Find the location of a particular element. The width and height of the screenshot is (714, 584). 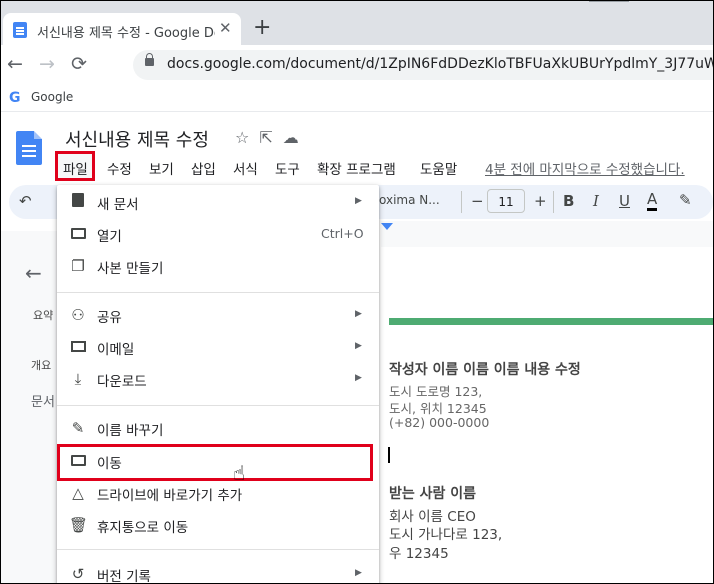

browser-tab-strip: 서신내용 제목 수정 - Google Docs ✕ + is located at coordinates (357, 23).